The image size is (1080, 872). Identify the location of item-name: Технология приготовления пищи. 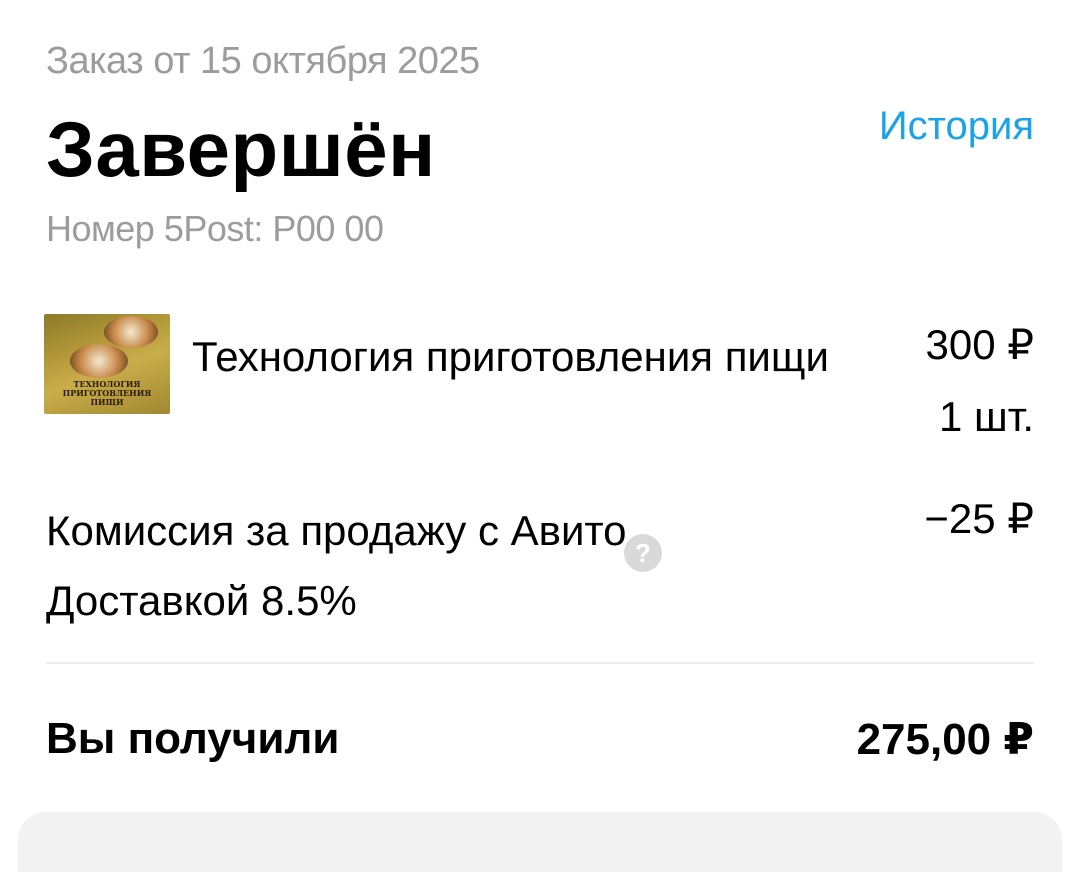
(522, 357).